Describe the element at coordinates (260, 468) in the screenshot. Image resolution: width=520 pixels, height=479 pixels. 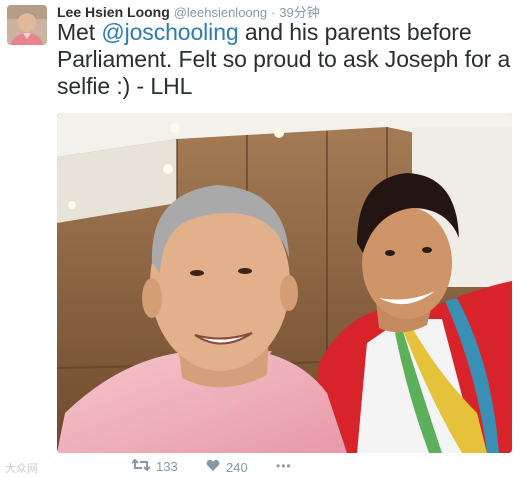
I see `tweet-actions: 133 240 •••` at that location.